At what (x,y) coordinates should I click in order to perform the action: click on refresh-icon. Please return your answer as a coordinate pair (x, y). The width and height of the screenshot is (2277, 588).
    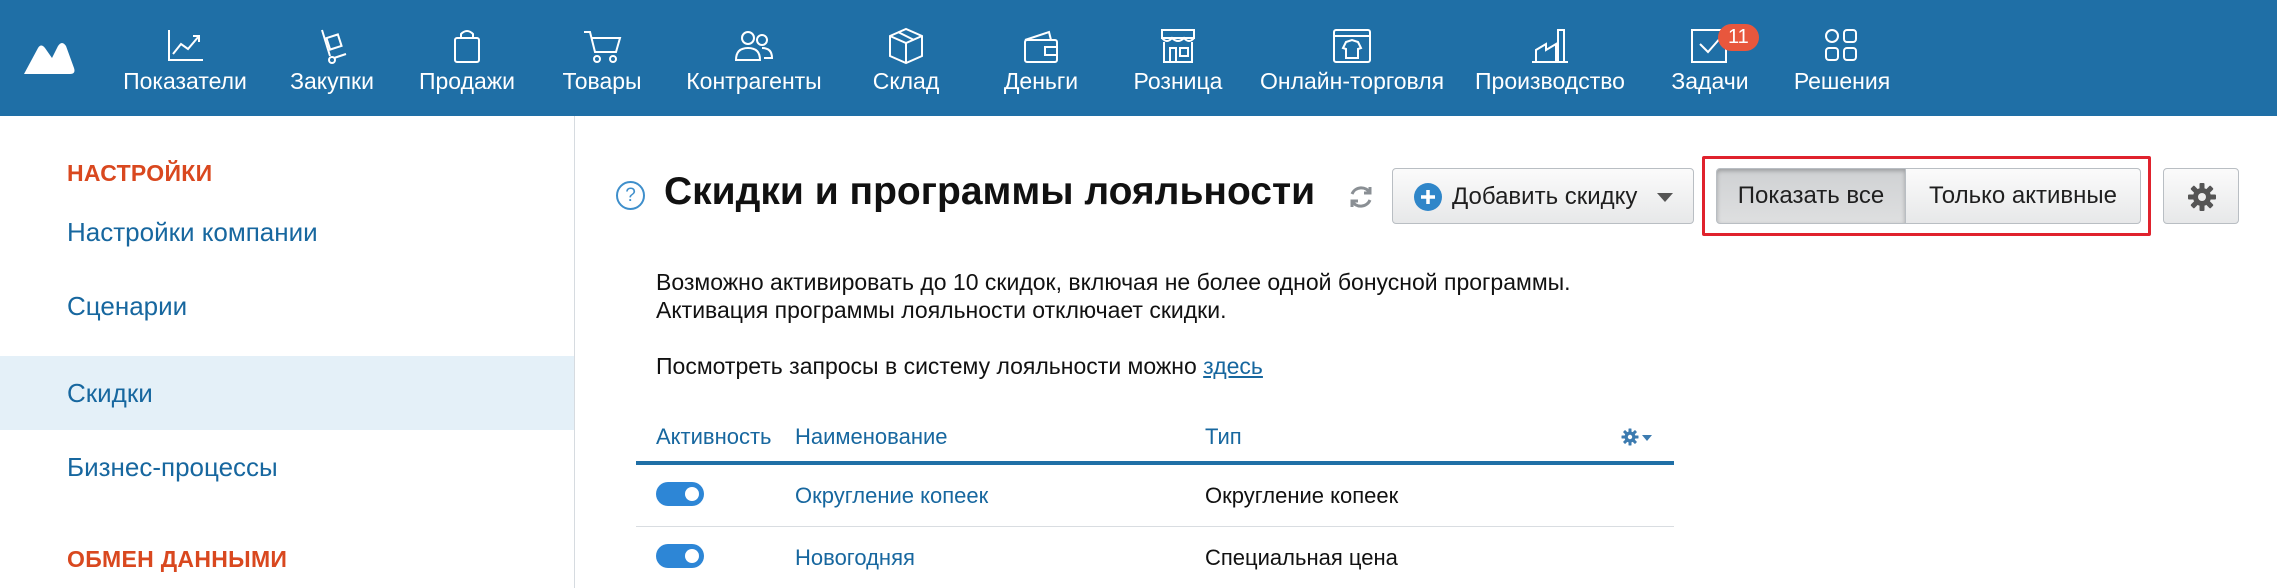
    Looking at the image, I should click on (1361, 197).